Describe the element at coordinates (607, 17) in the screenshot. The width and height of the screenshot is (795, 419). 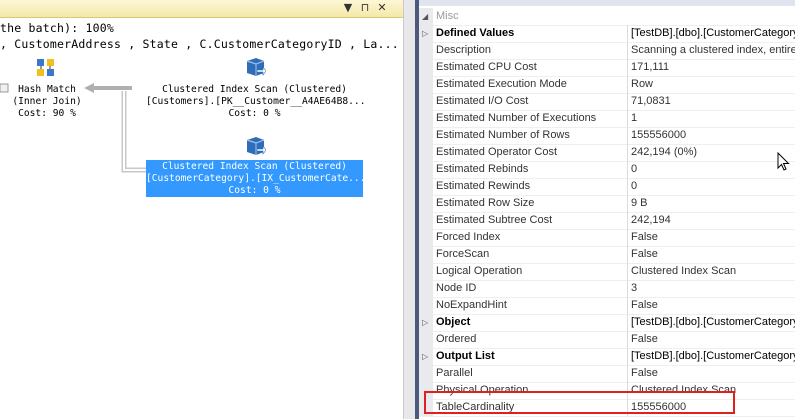
I see `category-misc: ◢ Misc` at that location.